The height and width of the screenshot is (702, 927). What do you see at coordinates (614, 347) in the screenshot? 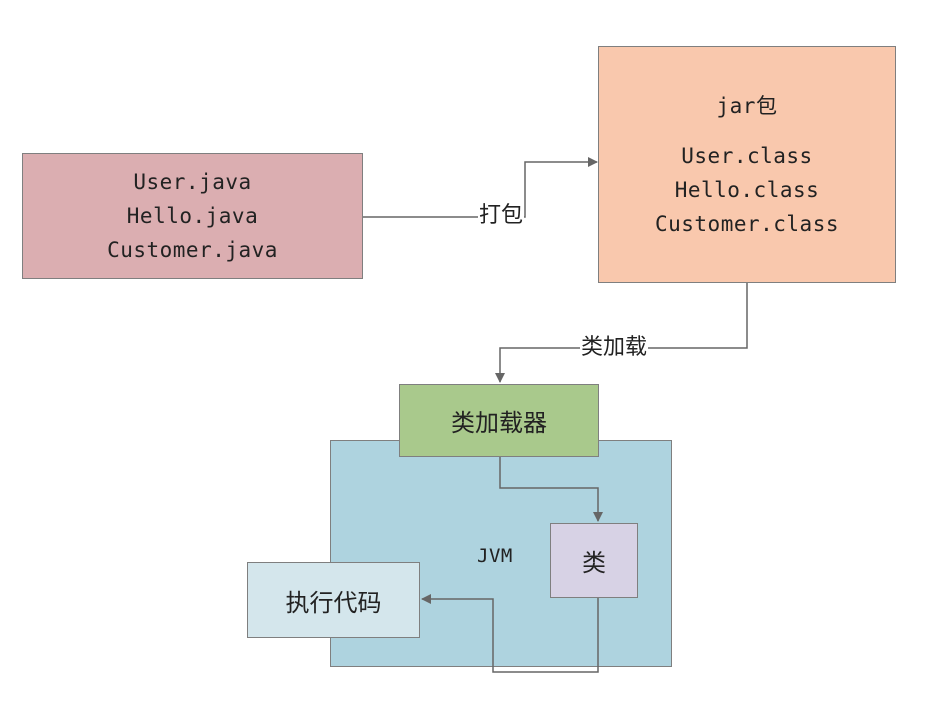
I see `classload-edge-label: 类加载` at bounding box center [614, 347].